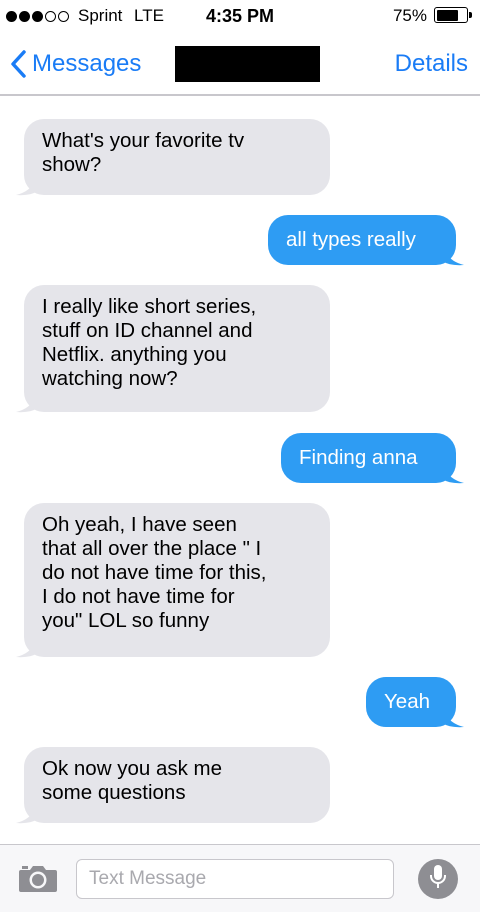 This screenshot has width=480, height=912. What do you see at coordinates (247, 64) in the screenshot?
I see `redacted-contact-name` at bounding box center [247, 64].